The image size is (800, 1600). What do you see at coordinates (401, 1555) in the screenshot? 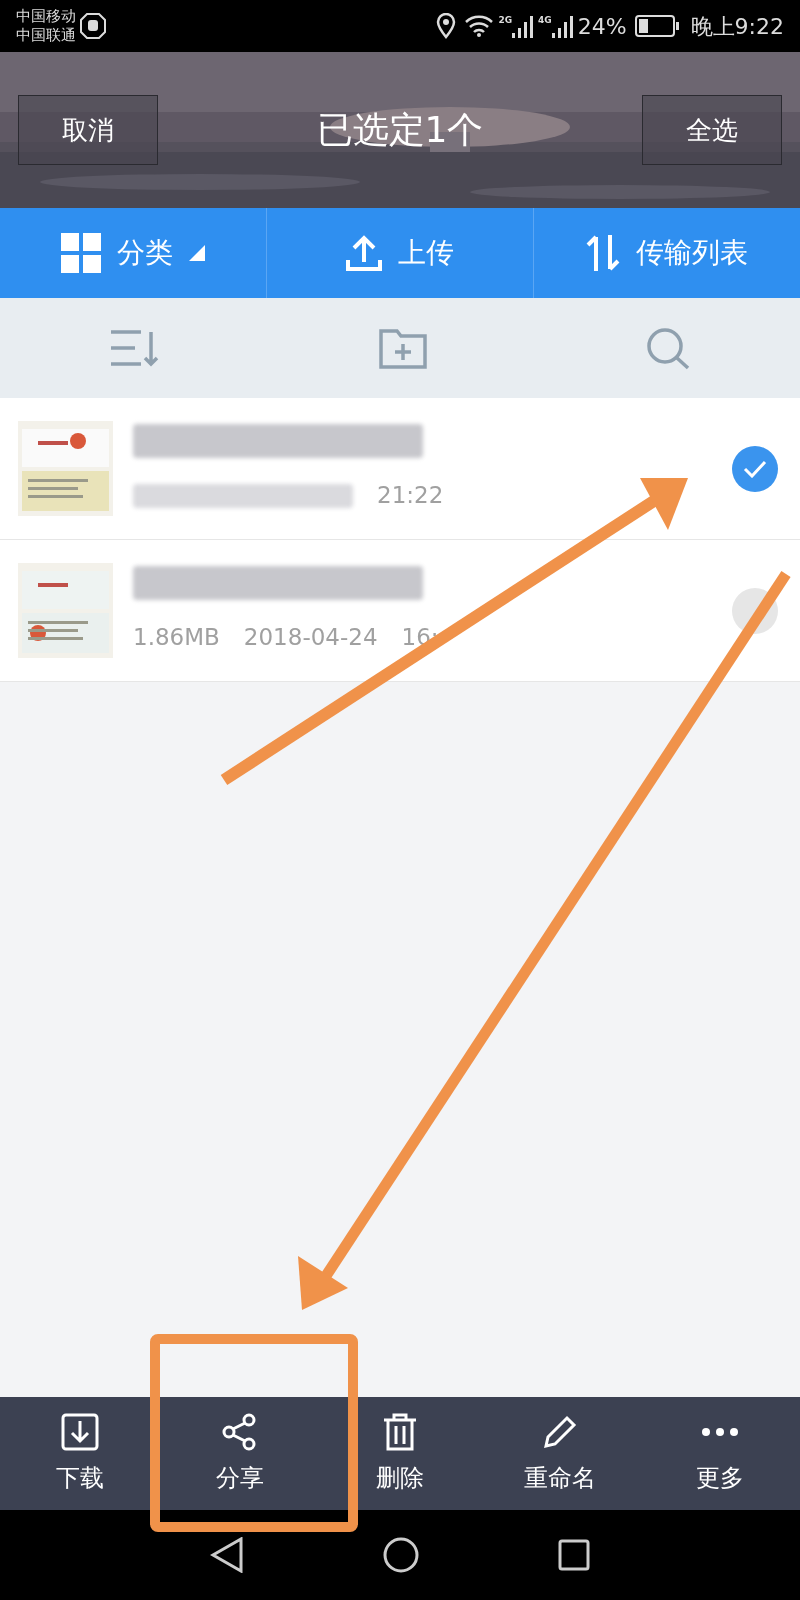
I see `home-icon` at bounding box center [401, 1555].